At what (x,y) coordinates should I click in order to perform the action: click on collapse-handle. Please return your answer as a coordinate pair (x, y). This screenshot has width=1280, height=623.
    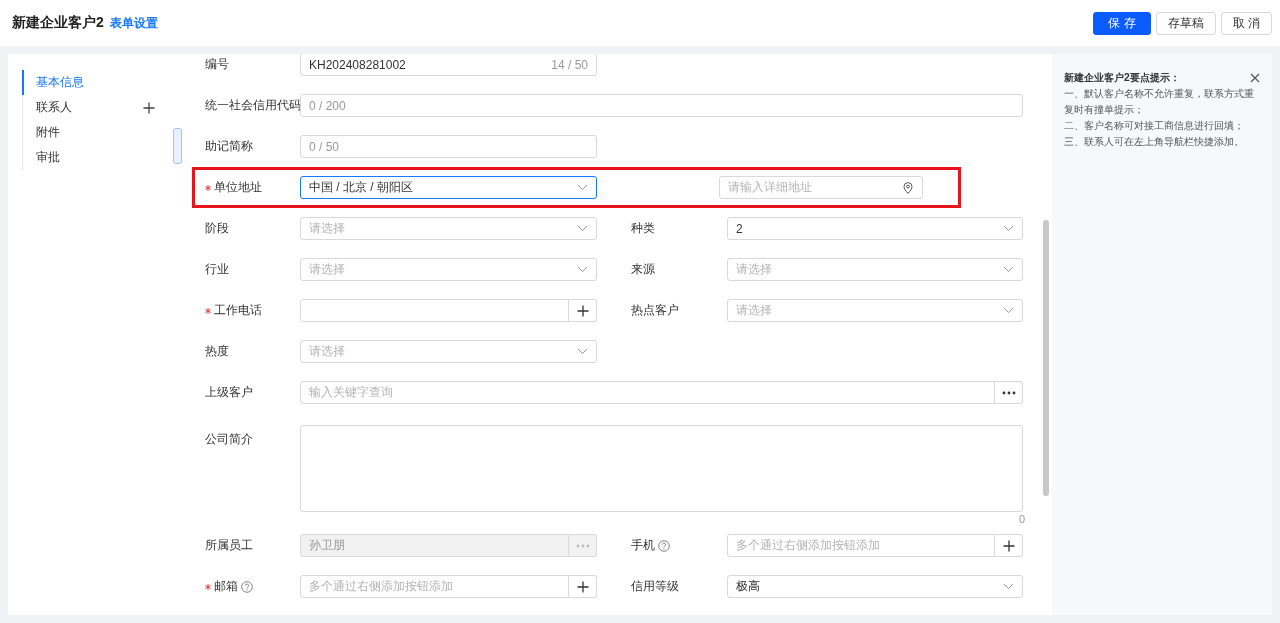
    Looking at the image, I should click on (177, 146).